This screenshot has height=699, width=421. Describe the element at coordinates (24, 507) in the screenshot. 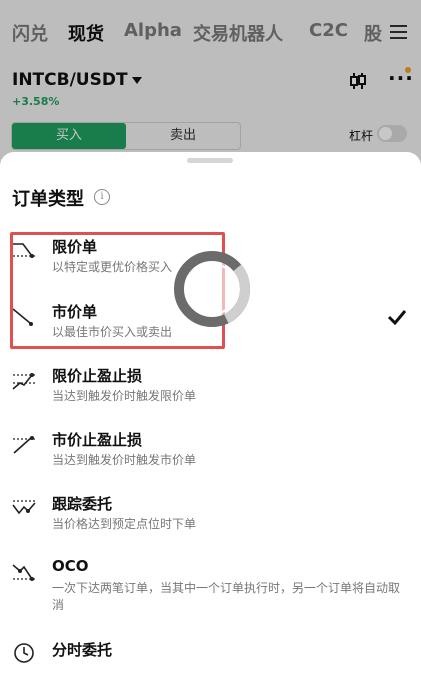

I see `trailing-order-icon` at that location.